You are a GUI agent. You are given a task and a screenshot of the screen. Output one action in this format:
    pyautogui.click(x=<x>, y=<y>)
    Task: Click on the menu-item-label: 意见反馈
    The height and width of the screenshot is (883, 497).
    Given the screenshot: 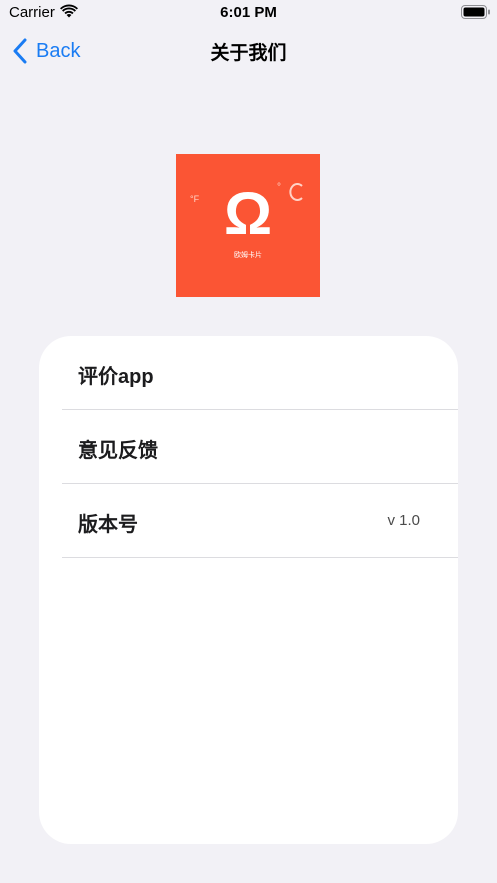 What is the action you would take?
    pyautogui.click(x=118, y=451)
    